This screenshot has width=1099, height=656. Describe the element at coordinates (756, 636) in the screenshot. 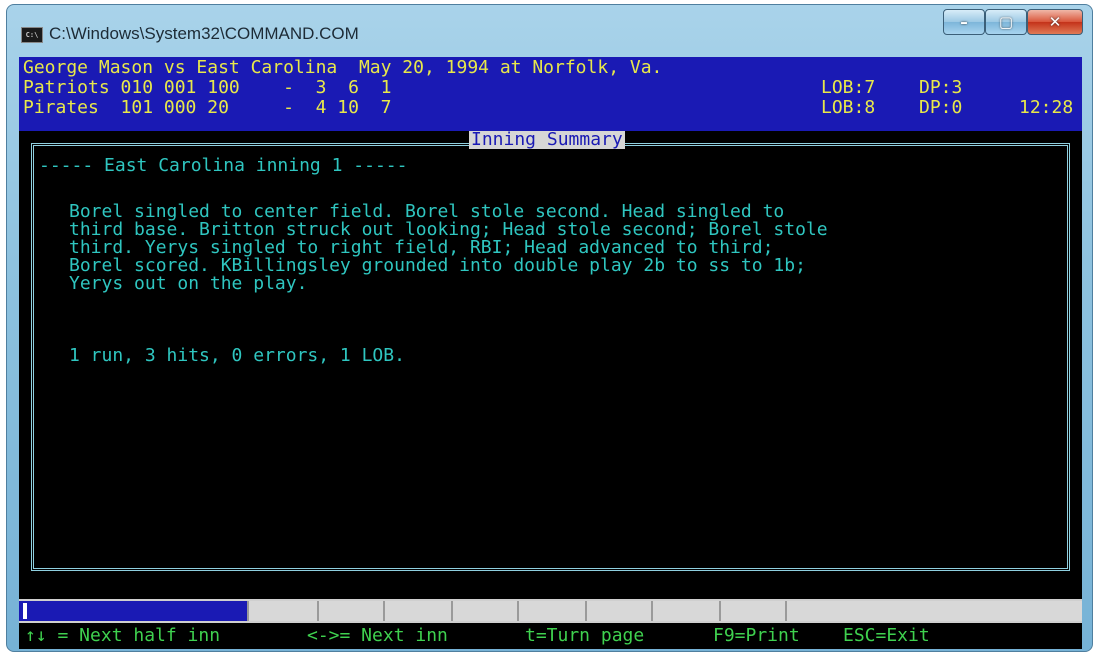

I see `print-hint: F9=Print` at that location.